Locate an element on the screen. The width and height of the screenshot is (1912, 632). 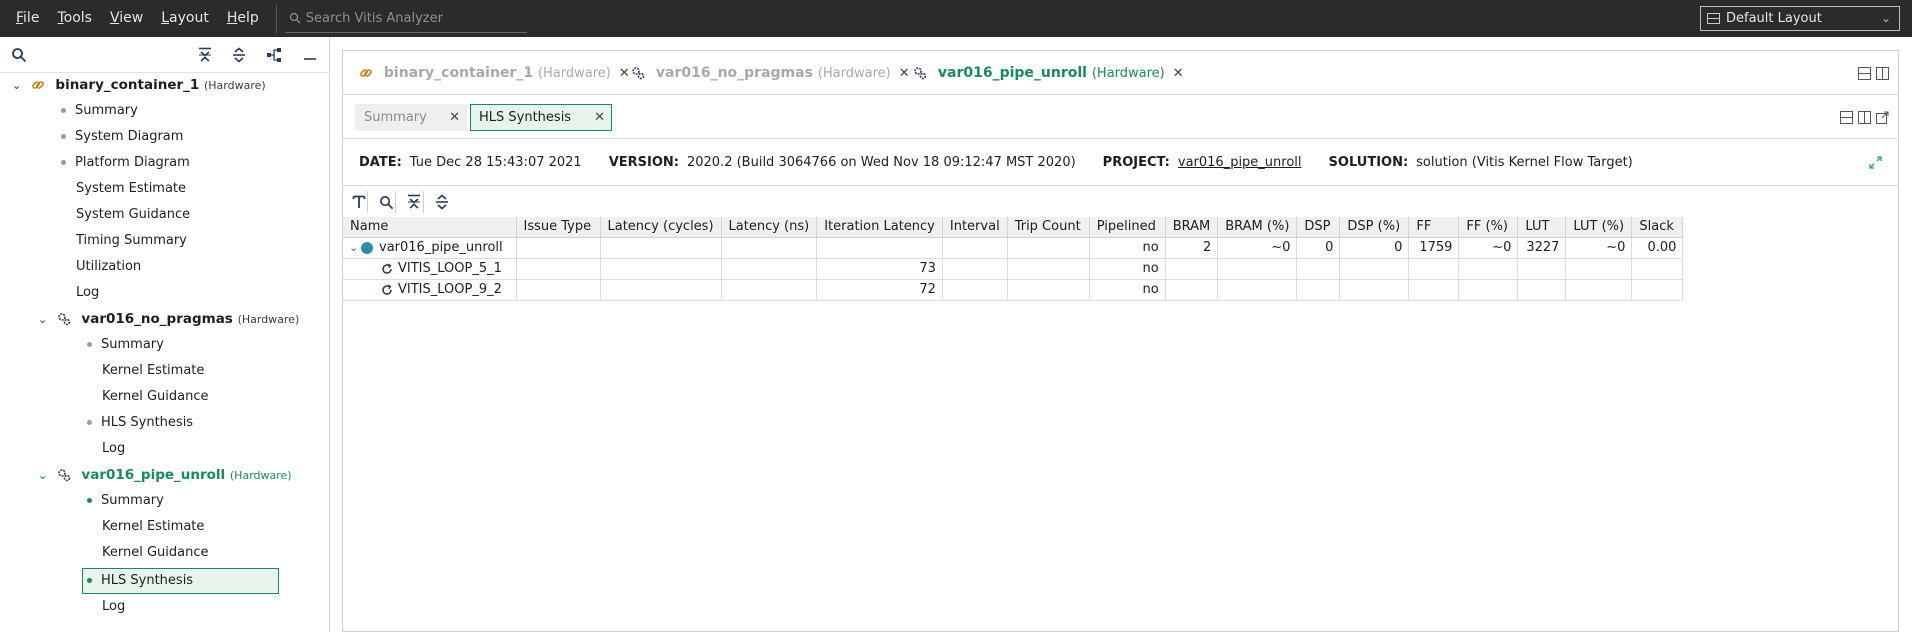
row-name-cell: VITIS_LOOP_5_1 is located at coordinates (430, 269).